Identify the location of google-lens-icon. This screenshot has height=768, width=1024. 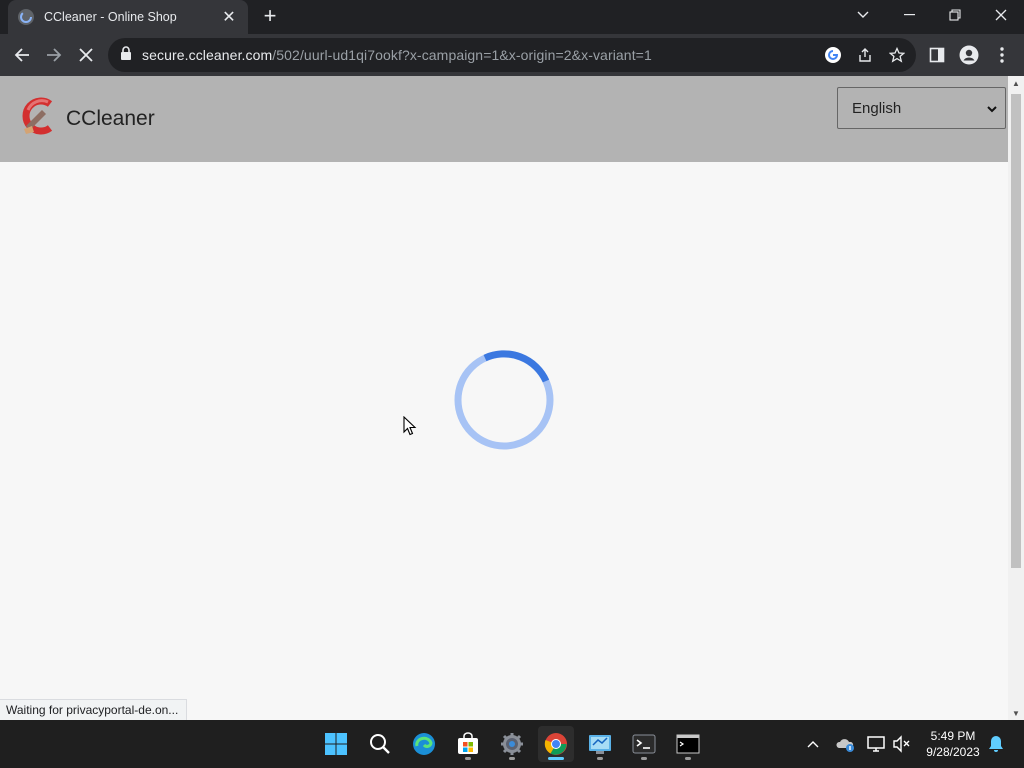
(833, 55).